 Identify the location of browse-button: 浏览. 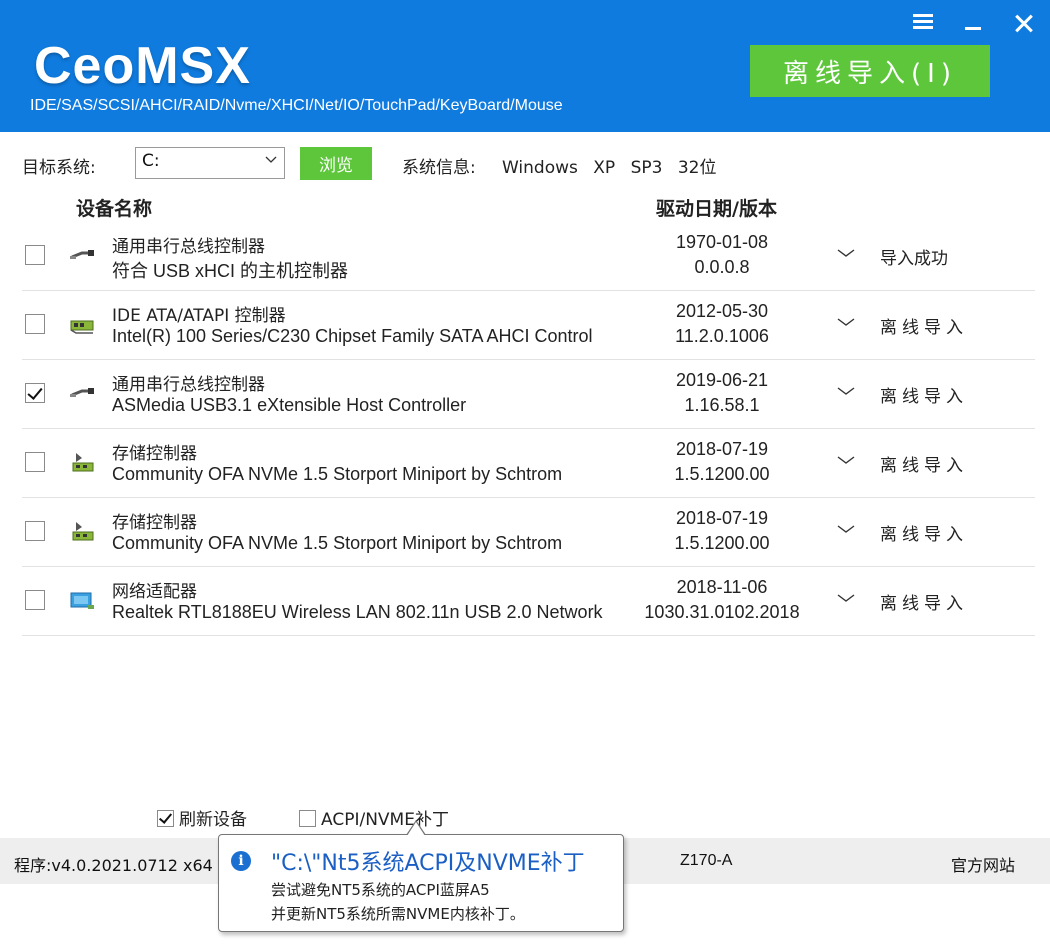
(336, 163).